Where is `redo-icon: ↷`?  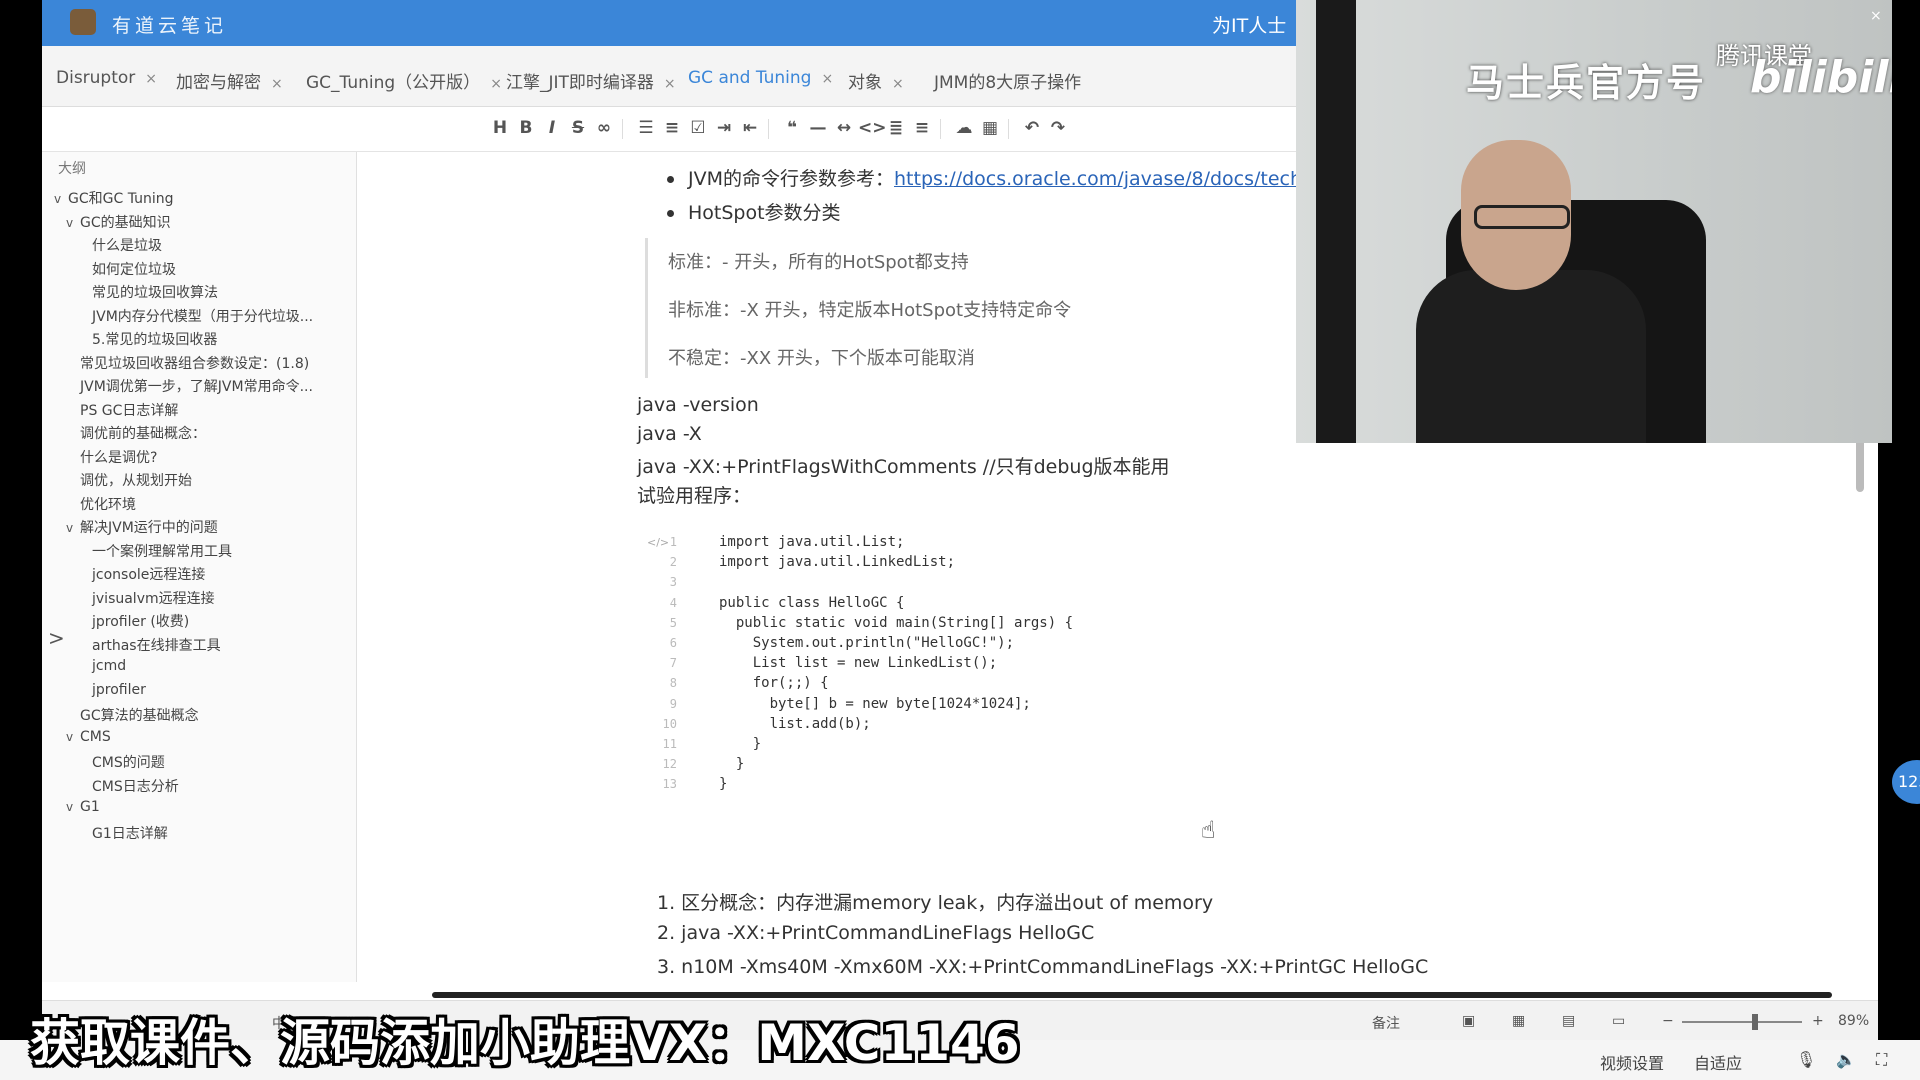 redo-icon: ↷ is located at coordinates (1058, 128).